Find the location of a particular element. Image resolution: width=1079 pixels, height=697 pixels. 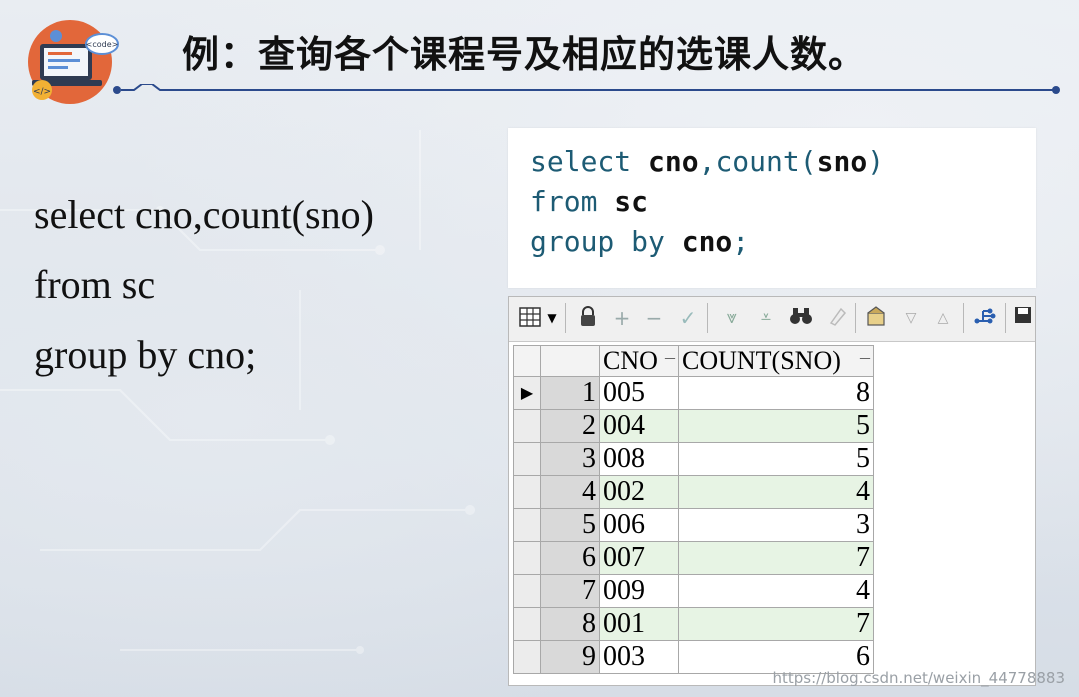

title-underline is located at coordinates (586, 89).